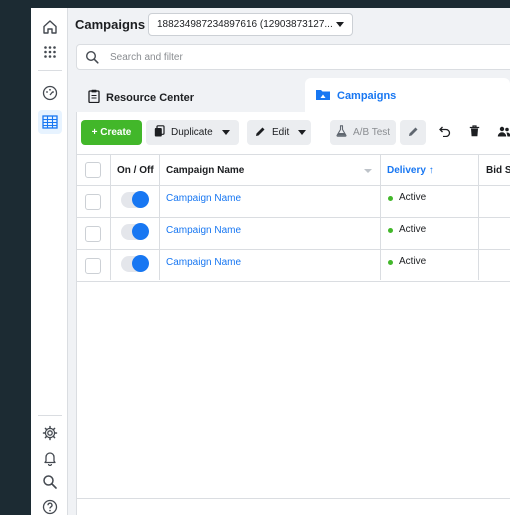 This screenshot has height=515, width=510. I want to click on inline-edit-button, so click(413, 132).